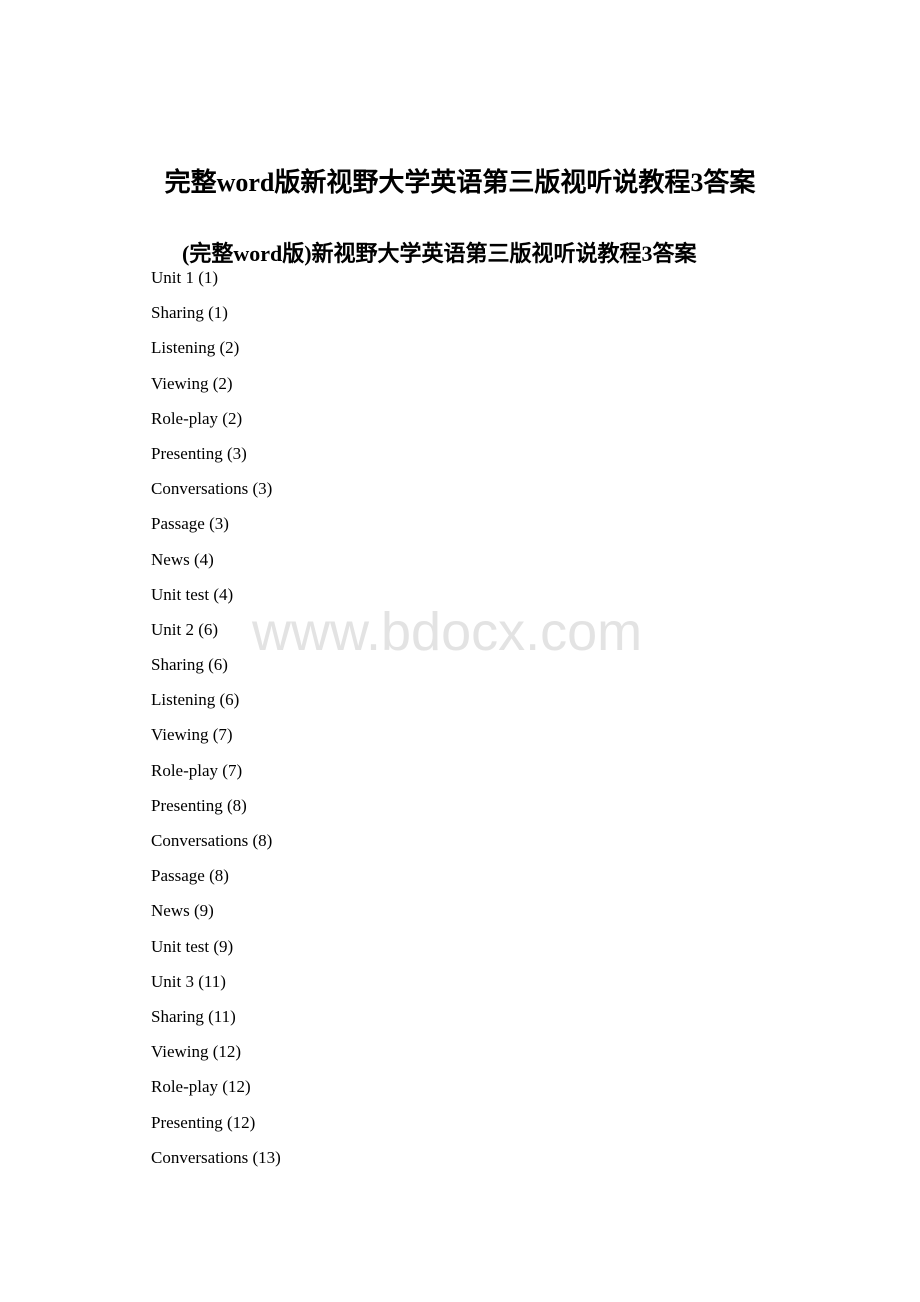  Describe the element at coordinates (460, 183) in the screenshot. I see `document-title: 完整word版新视野大学英语第三版视听说教程3答案` at that location.